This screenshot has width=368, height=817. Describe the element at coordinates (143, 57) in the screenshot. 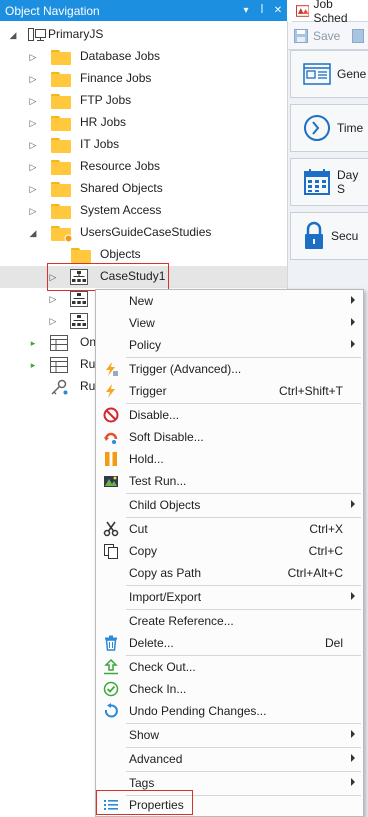

I see `tree-item-folder: ▷ Database Jobs` at that location.